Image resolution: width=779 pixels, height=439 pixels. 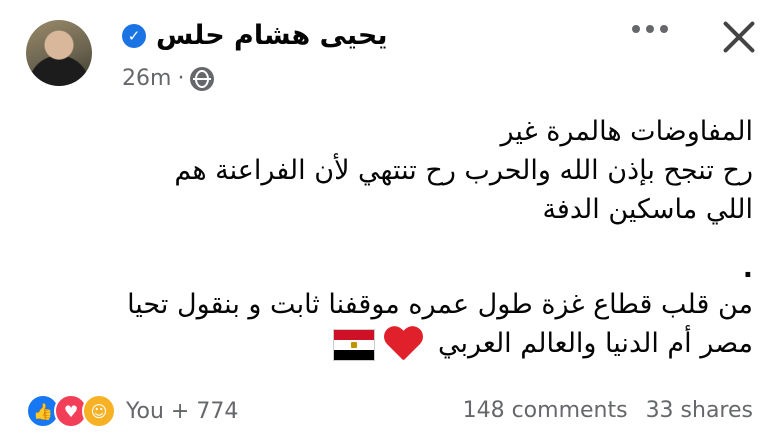 What do you see at coordinates (626, 131) in the screenshot?
I see `post-line-1: المفاوضات هالمرة غير` at bounding box center [626, 131].